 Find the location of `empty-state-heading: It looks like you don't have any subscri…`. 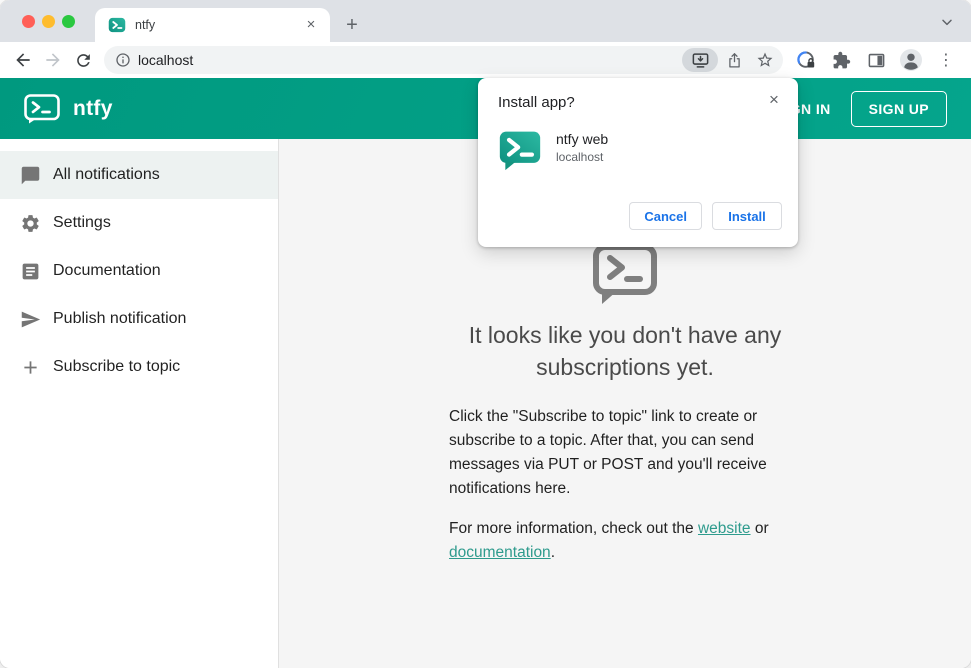

empty-state-heading: It looks like you don't have any subscri… is located at coordinates (625, 350).